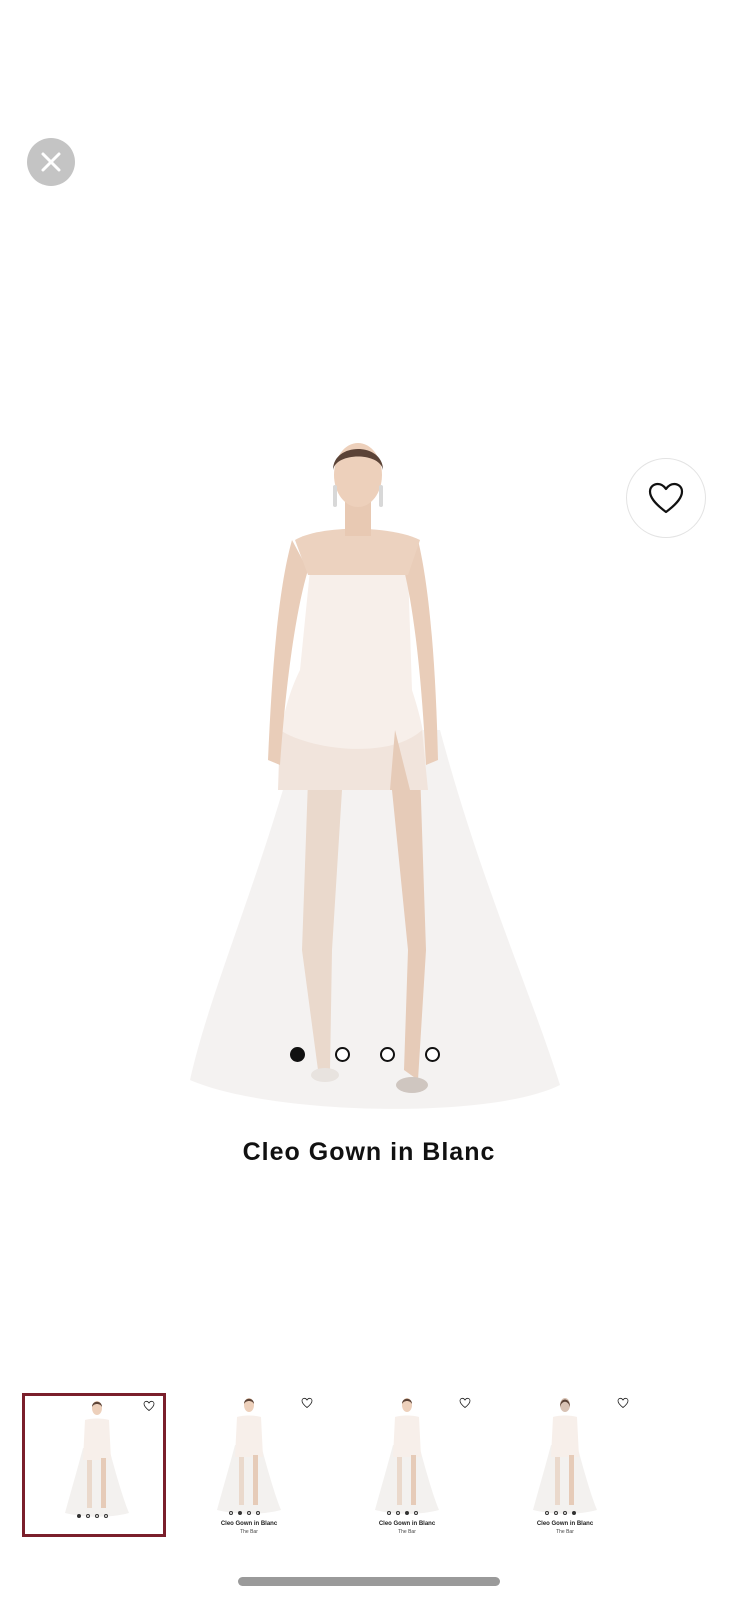 This screenshot has height=1600, width=738. I want to click on heart-icon, so click(666, 498).